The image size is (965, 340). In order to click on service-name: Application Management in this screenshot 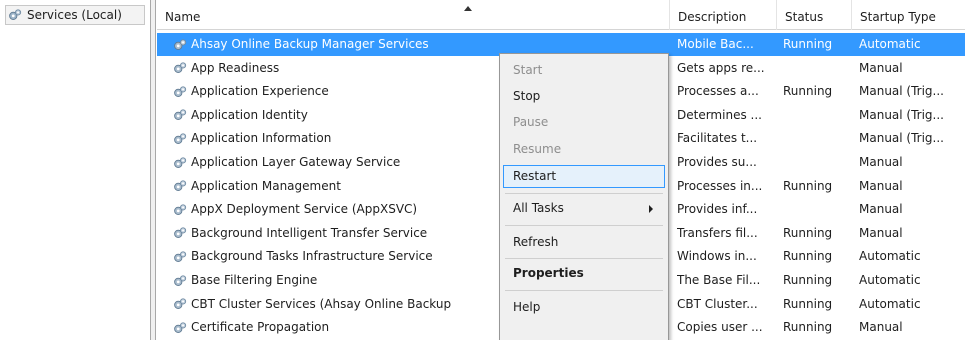, I will do `click(266, 185)`.